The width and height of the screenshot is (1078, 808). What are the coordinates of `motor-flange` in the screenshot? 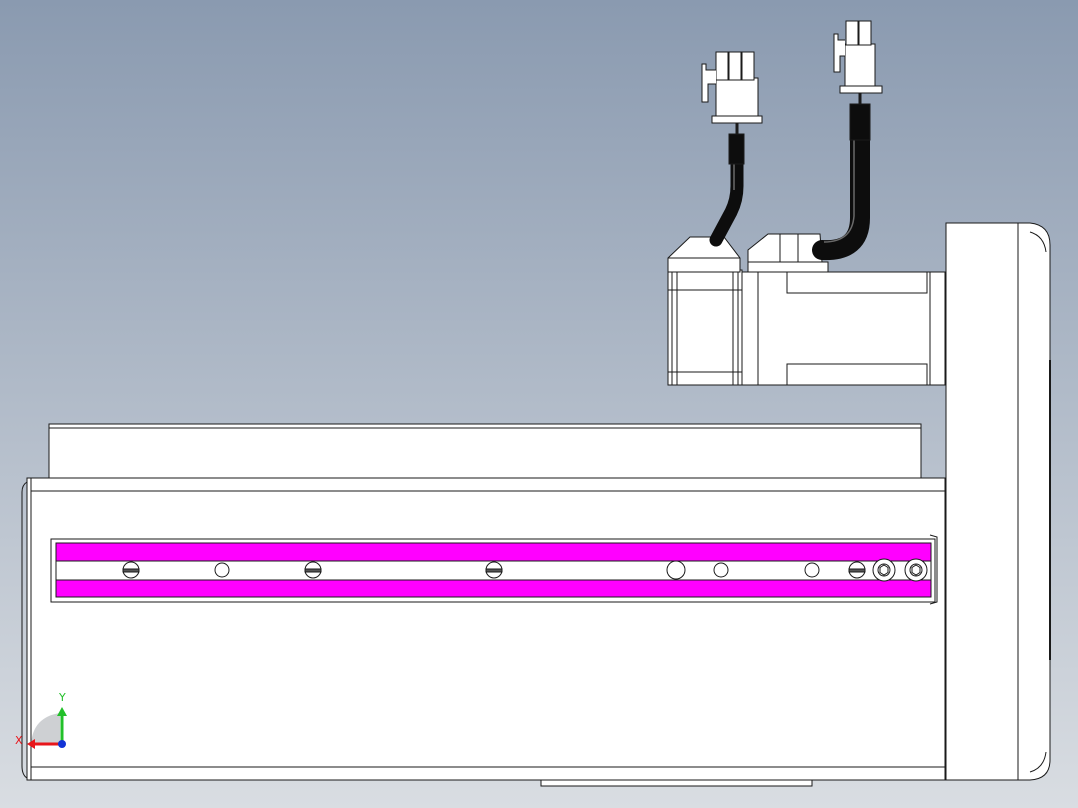 It's located at (705, 327).